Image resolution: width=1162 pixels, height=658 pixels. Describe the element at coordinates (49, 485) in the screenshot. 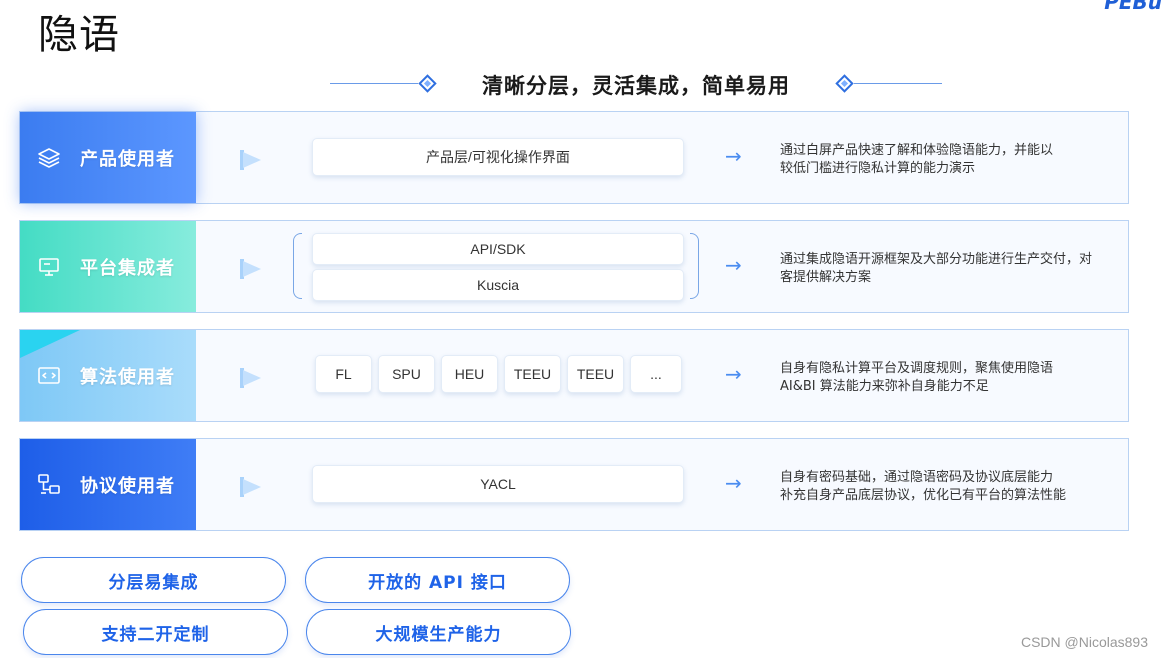

I see `network-icon` at that location.